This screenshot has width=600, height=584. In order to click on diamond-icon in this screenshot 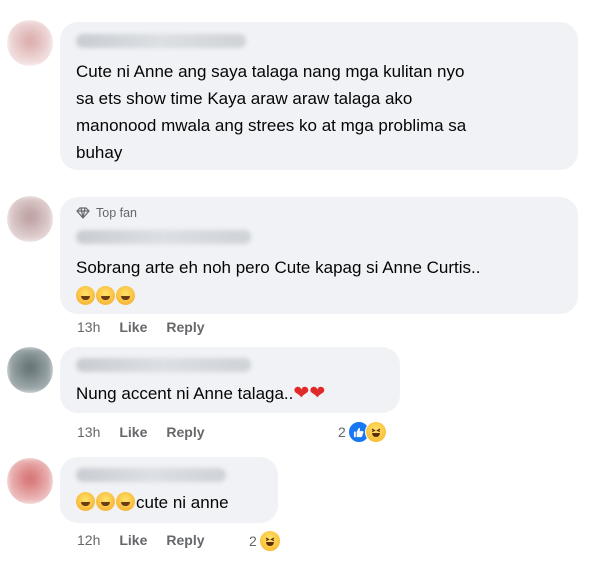, I will do `click(83, 213)`.